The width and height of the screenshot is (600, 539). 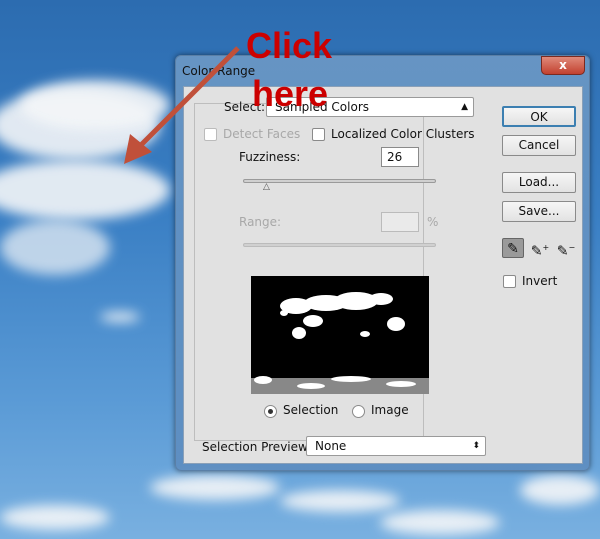 I want to click on annotation-line1: Click, so click(x=289, y=45).